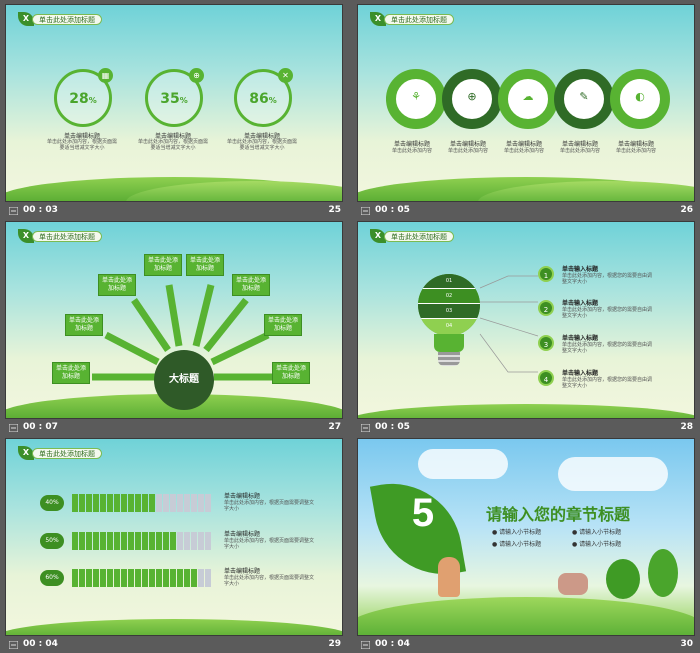 The width and height of the screenshot is (700, 653). Describe the element at coordinates (640, 96) in the screenshot. I see `leaf-icon: ◐` at that location.